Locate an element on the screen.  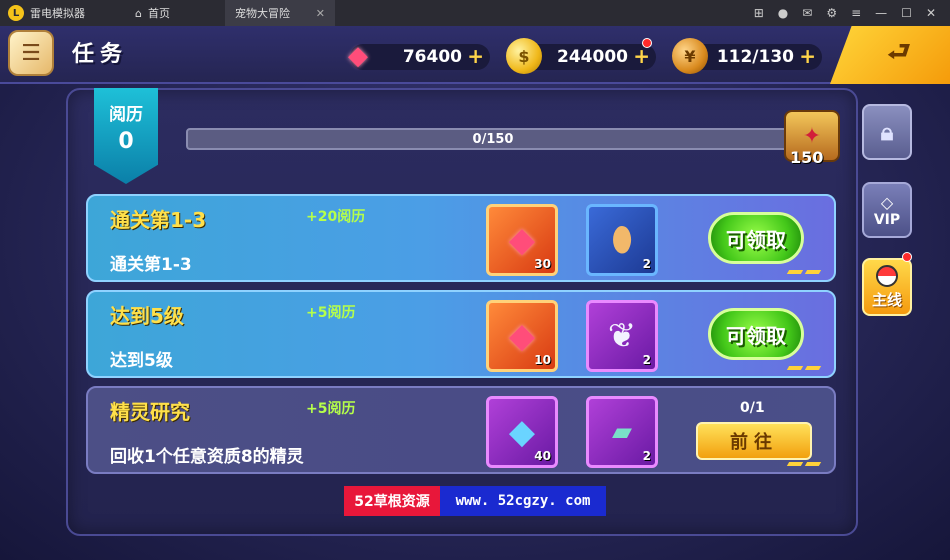
experience-value: 0 is located at coordinates (126, 141).